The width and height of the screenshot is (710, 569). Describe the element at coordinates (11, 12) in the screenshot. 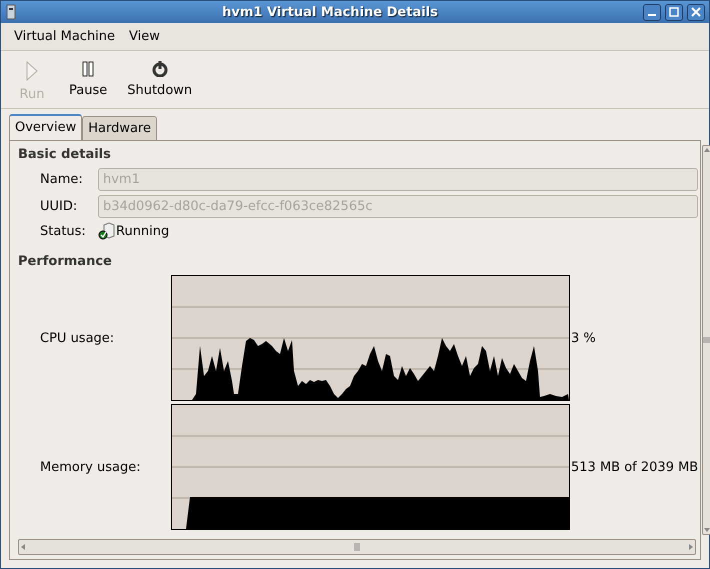

I see `app-icon` at that location.